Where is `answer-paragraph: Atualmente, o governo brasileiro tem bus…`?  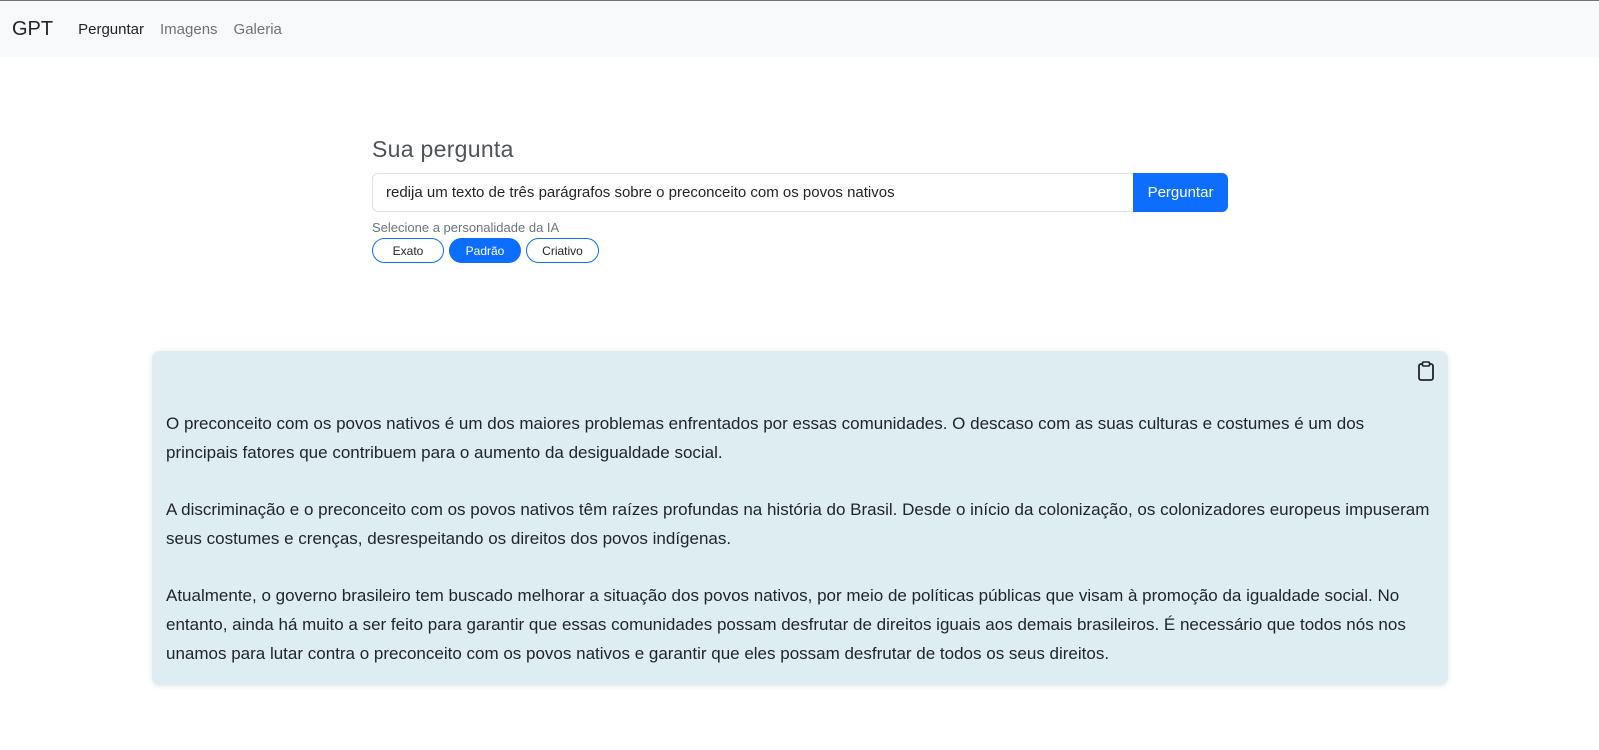
answer-paragraph: Atualmente, o governo brasileiro tem bus… is located at coordinates (786, 624).